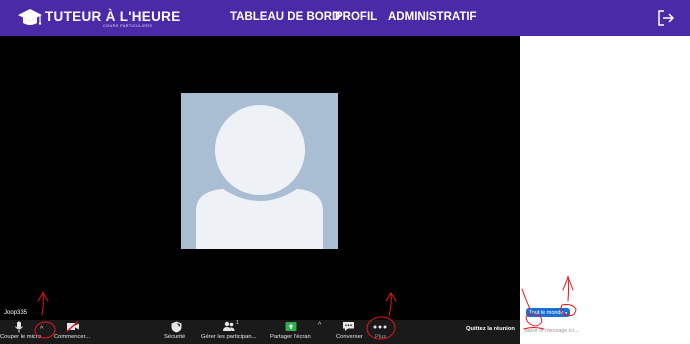 The width and height of the screenshot is (690, 344). Describe the element at coordinates (566, 312) in the screenshot. I see `chevron-down-icon: ▾` at that location.